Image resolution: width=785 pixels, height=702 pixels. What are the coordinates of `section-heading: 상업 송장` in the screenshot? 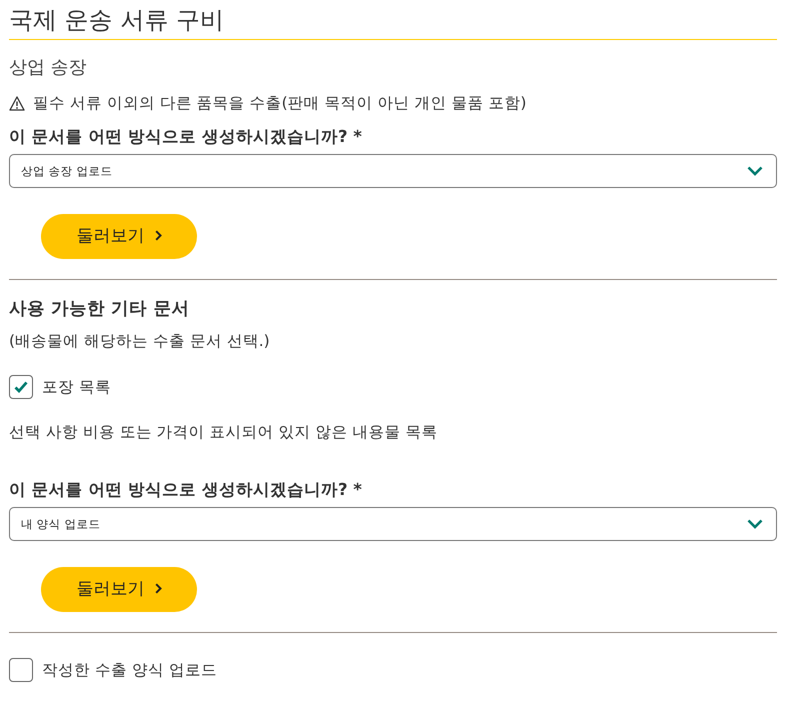 It's located at (48, 68).